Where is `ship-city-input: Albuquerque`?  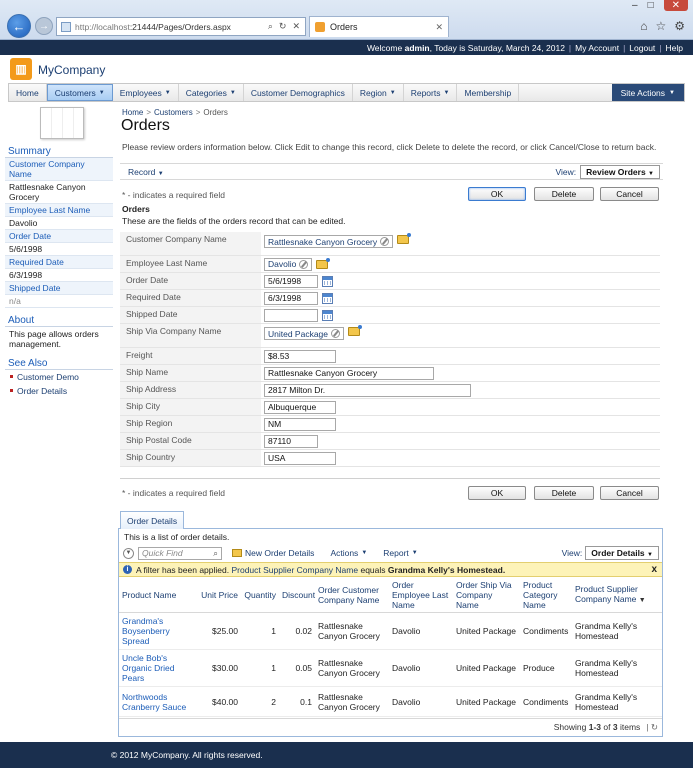
ship-city-input: Albuquerque is located at coordinates (300, 407).